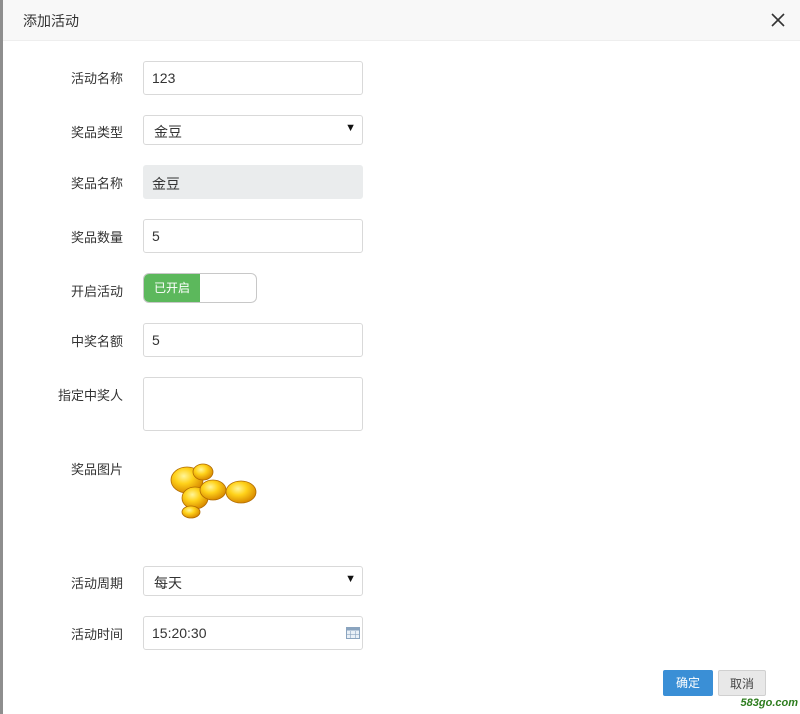 This screenshot has width=800, height=714. I want to click on activity-enabled-toggle: 已开启, so click(200, 288).